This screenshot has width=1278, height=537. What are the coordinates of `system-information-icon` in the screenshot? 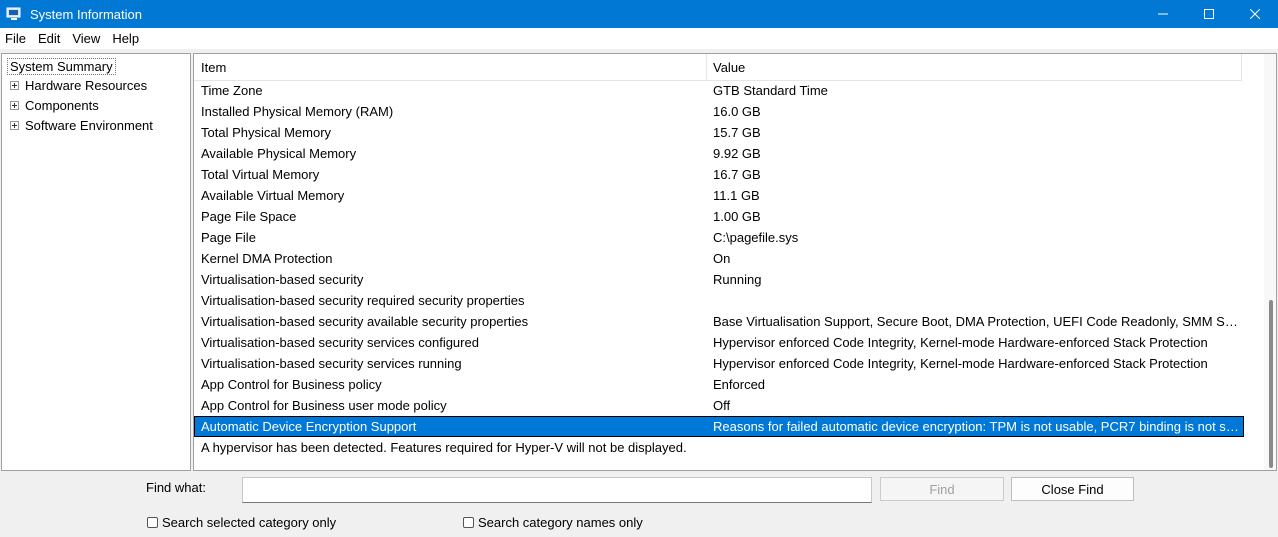 It's located at (14, 14).